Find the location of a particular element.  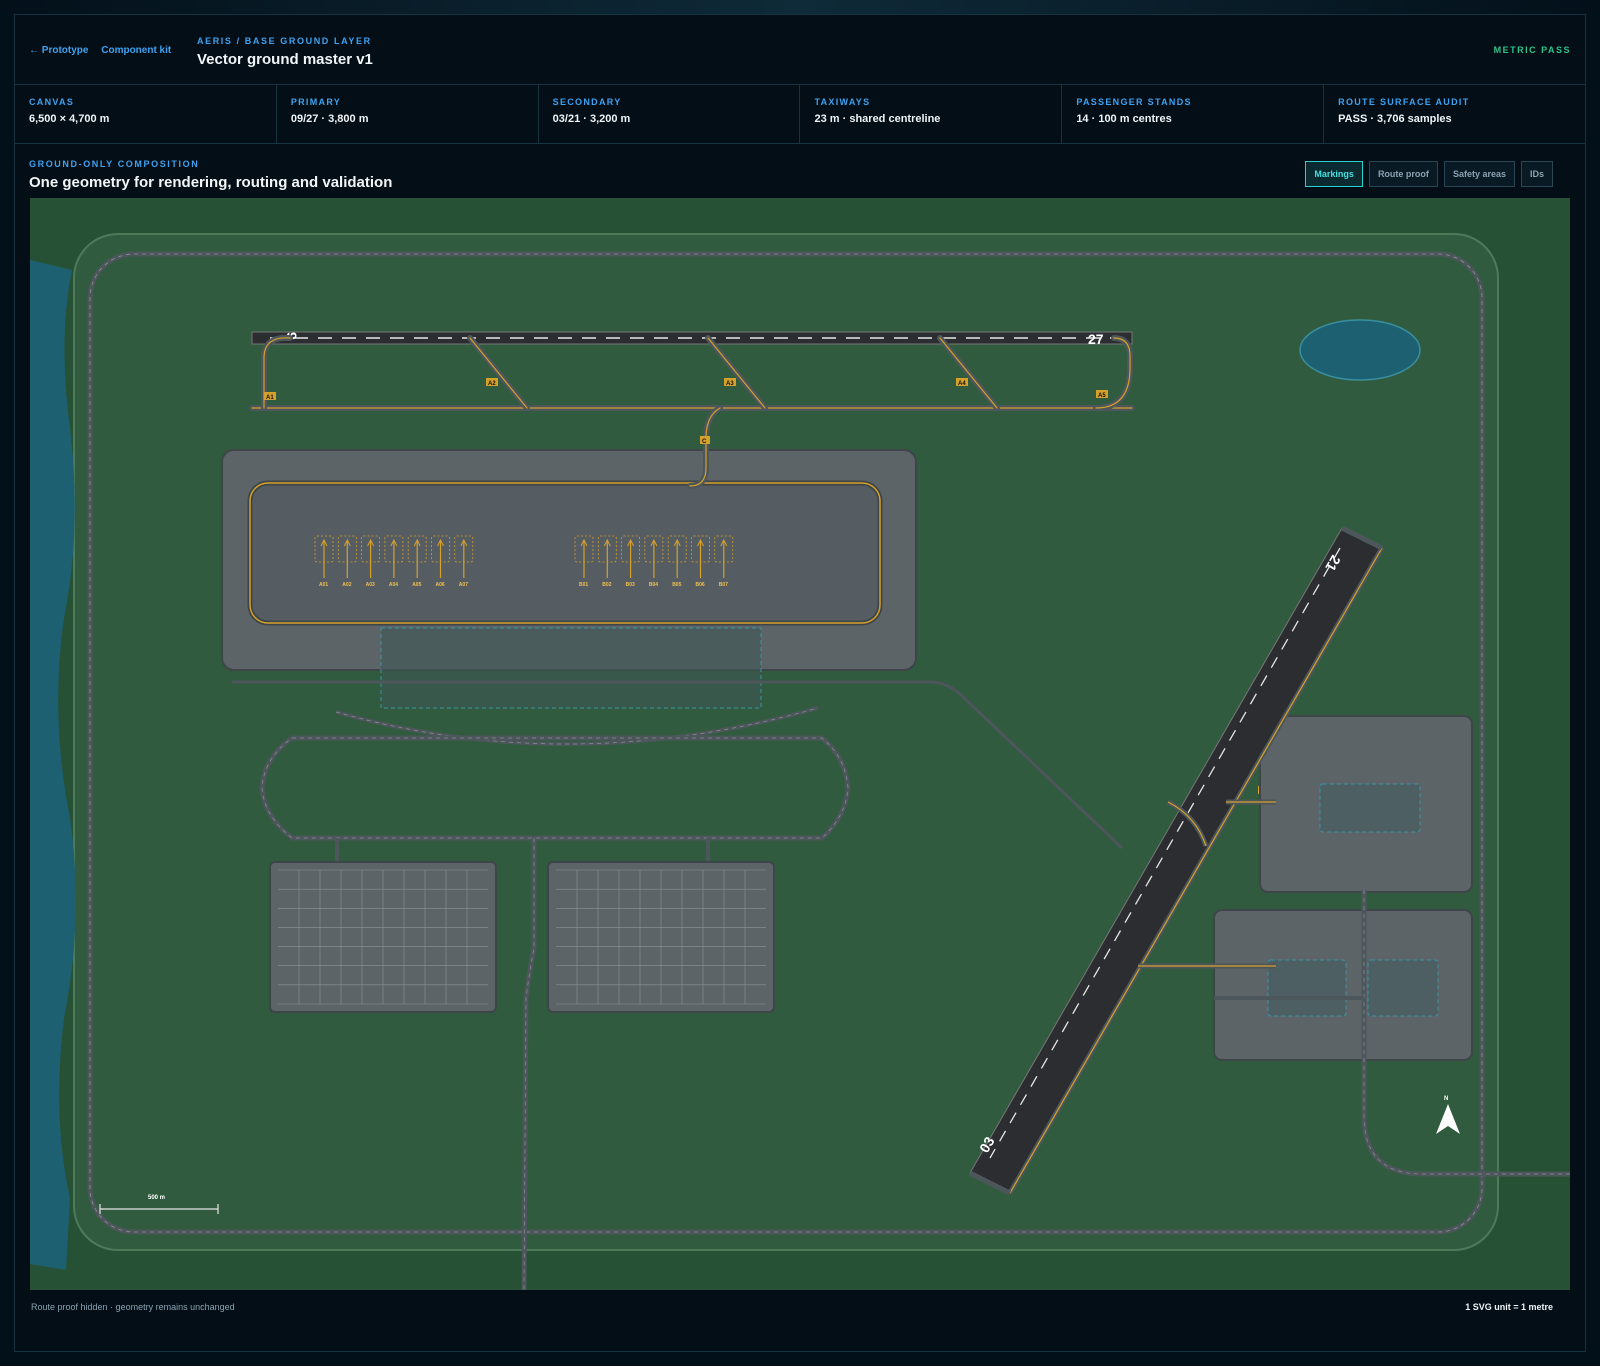

scale-bar-label: 500 m is located at coordinates (156, 1198).